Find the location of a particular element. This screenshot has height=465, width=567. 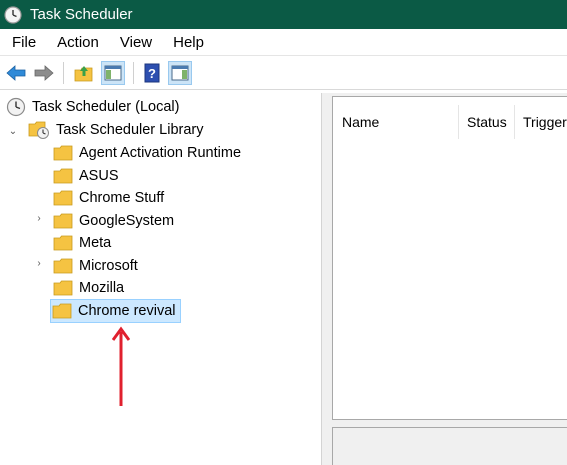

forward-arrow-icon is located at coordinates (44, 73).